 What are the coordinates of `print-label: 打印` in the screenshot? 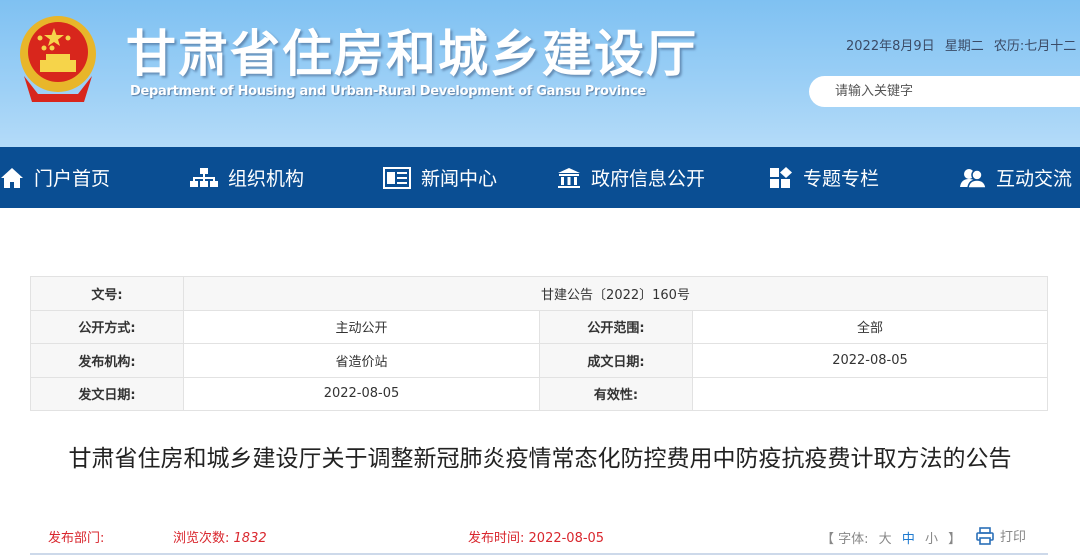 It's located at (1013, 537).